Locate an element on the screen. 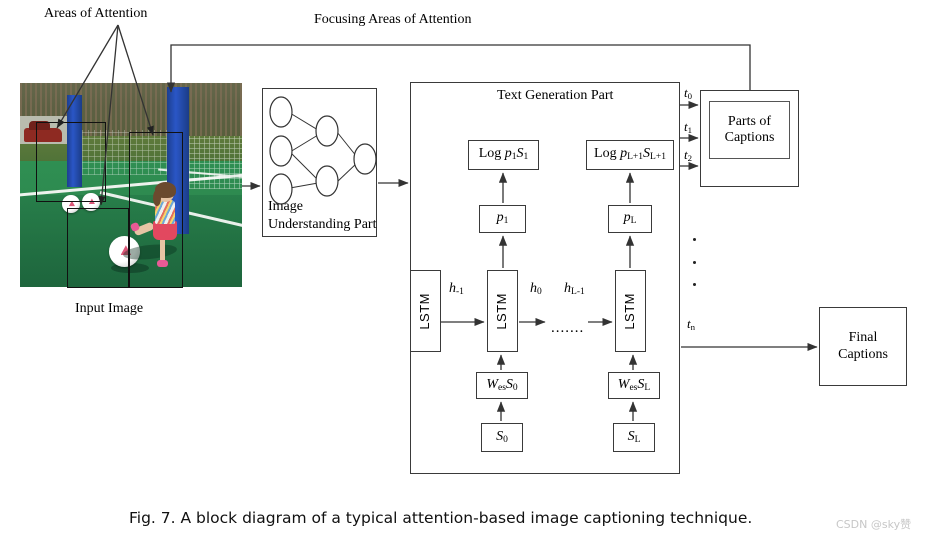 The image size is (926, 537). probability-box-1: p1 is located at coordinates (502, 219).